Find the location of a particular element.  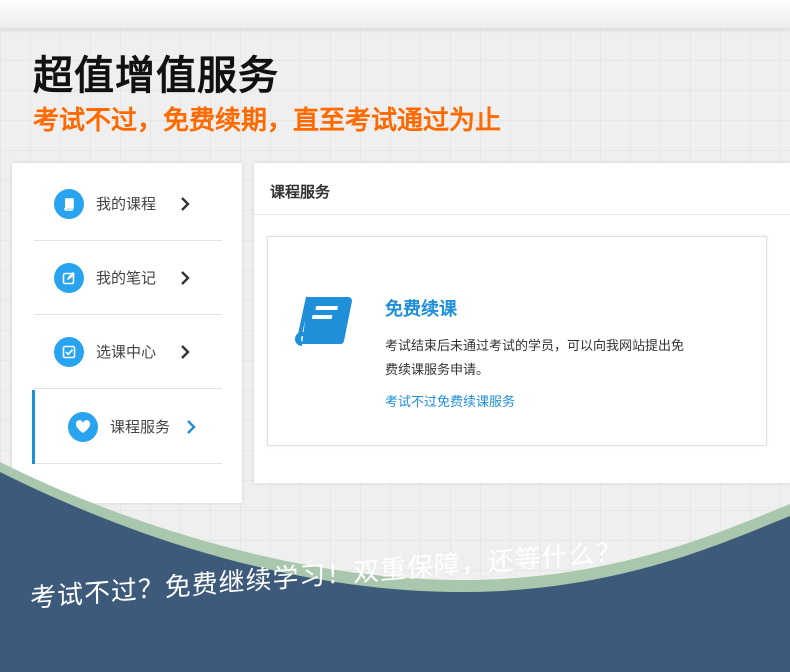

sidebar-item-course-service: 课程服务 is located at coordinates (127, 427).